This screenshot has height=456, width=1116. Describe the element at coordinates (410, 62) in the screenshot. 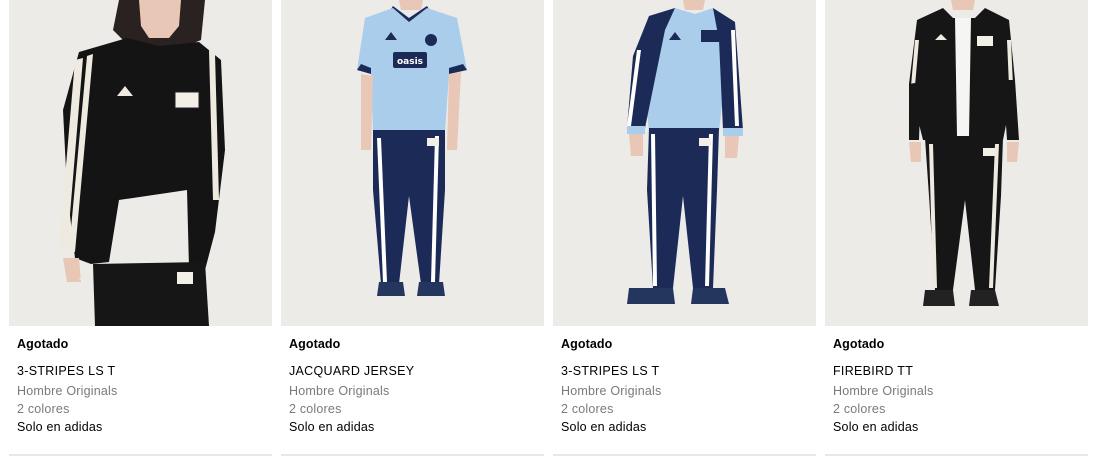

I see `svg-text: oasis` at that location.